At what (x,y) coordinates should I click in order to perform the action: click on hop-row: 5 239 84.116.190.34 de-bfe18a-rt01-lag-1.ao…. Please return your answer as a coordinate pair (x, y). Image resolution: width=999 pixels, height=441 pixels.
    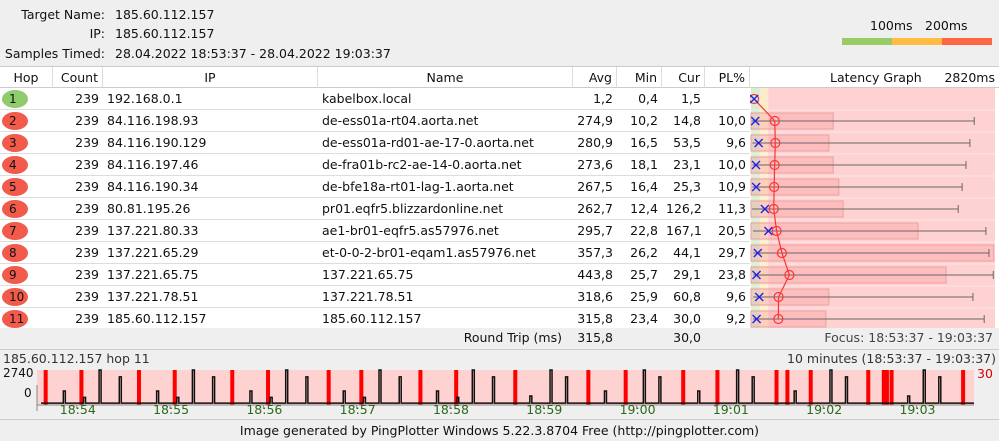
    Looking at the image, I should click on (375, 187).